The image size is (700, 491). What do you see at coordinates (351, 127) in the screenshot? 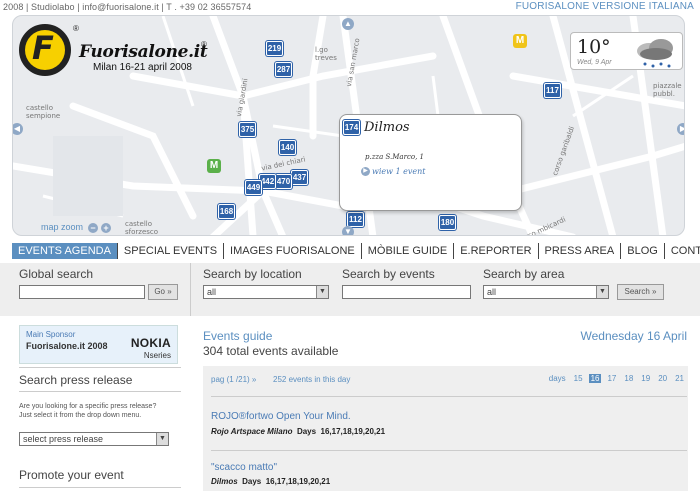
I see `popup-pin: 174` at bounding box center [351, 127].